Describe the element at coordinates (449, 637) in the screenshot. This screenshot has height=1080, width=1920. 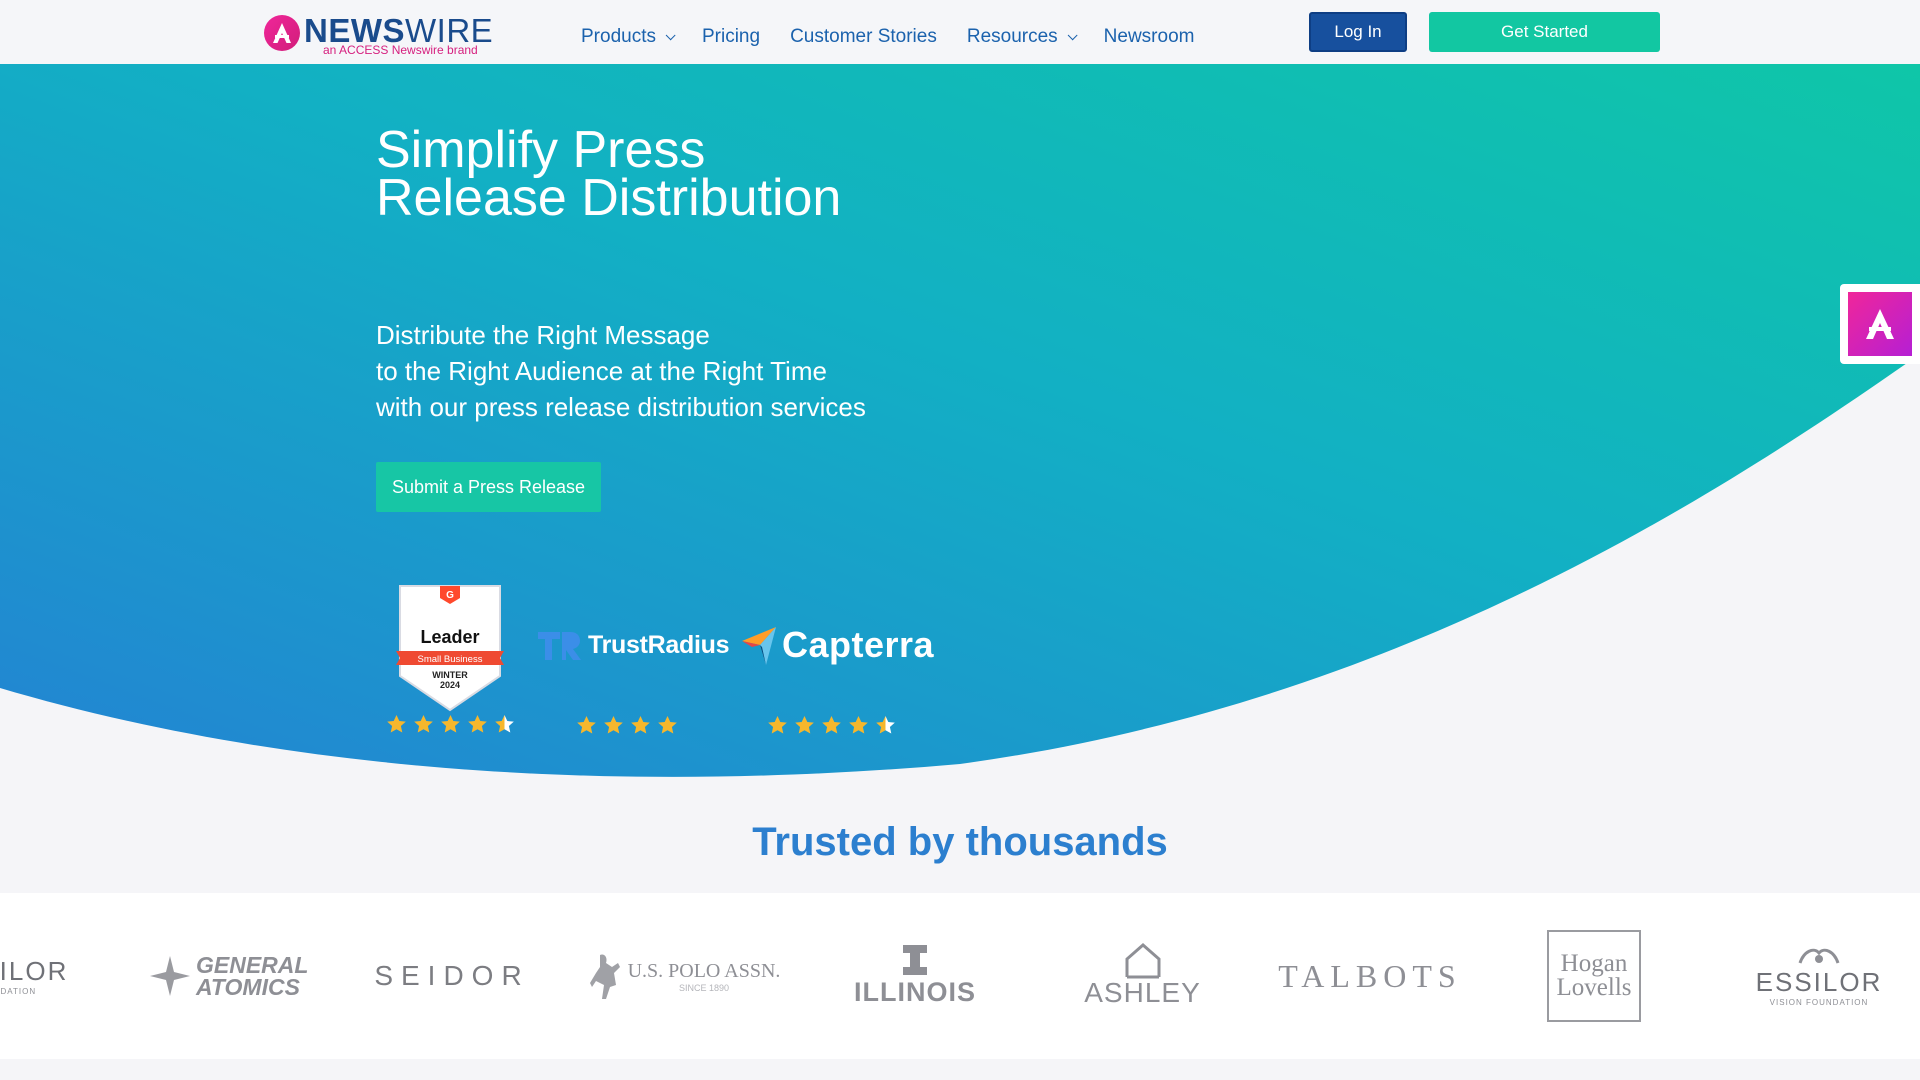
I see `g2-badge-title: Leader` at that location.